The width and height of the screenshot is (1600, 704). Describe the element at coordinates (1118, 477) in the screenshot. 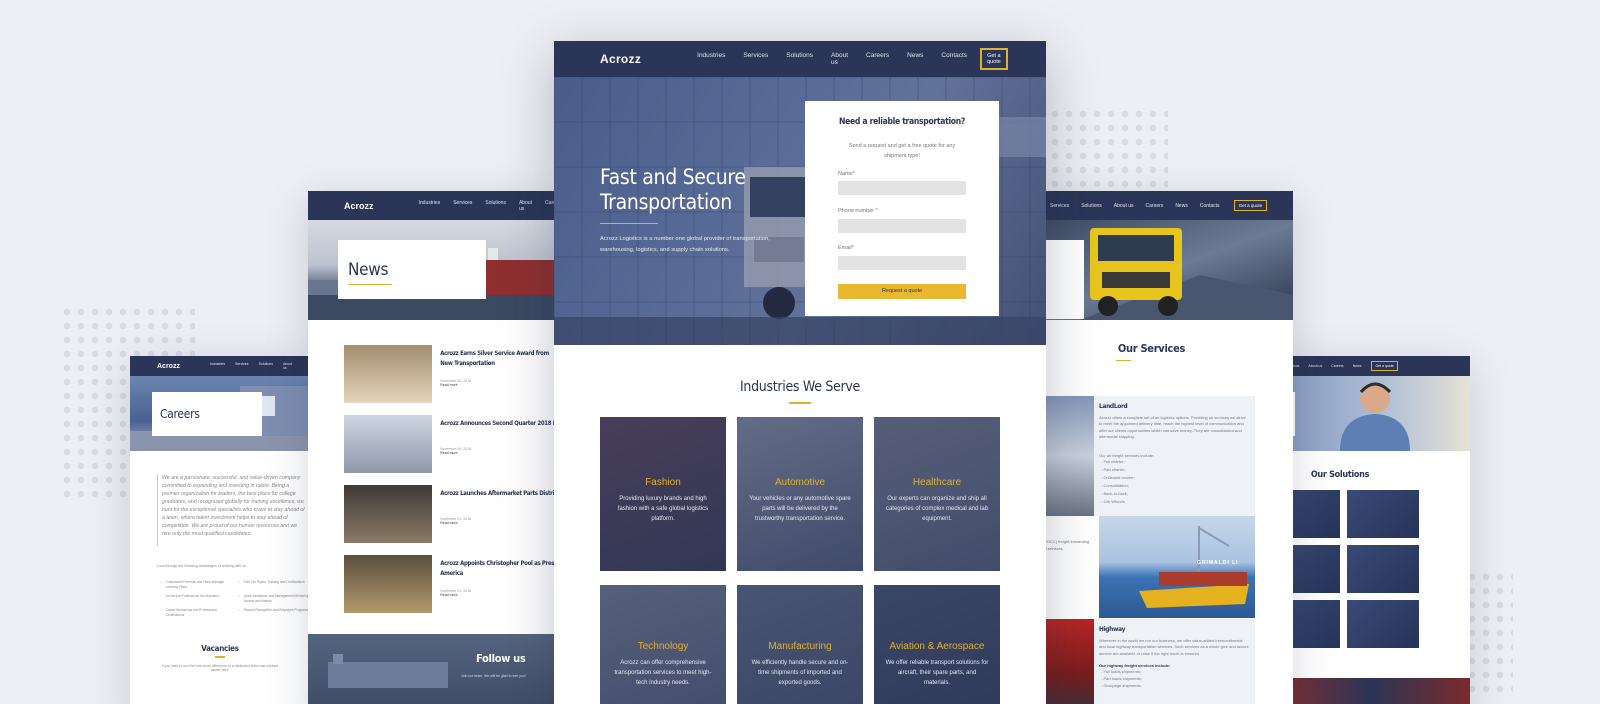

I see `freight-list-item: - On-board courier;` at that location.